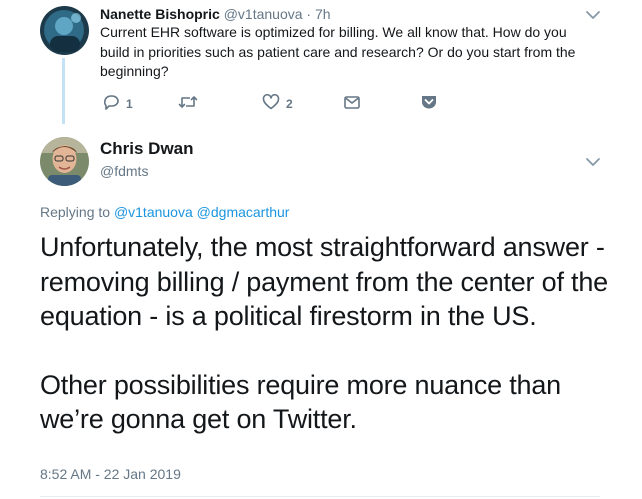 The height and width of the screenshot is (499, 642). I want to click on reply-count: 1, so click(129, 104).